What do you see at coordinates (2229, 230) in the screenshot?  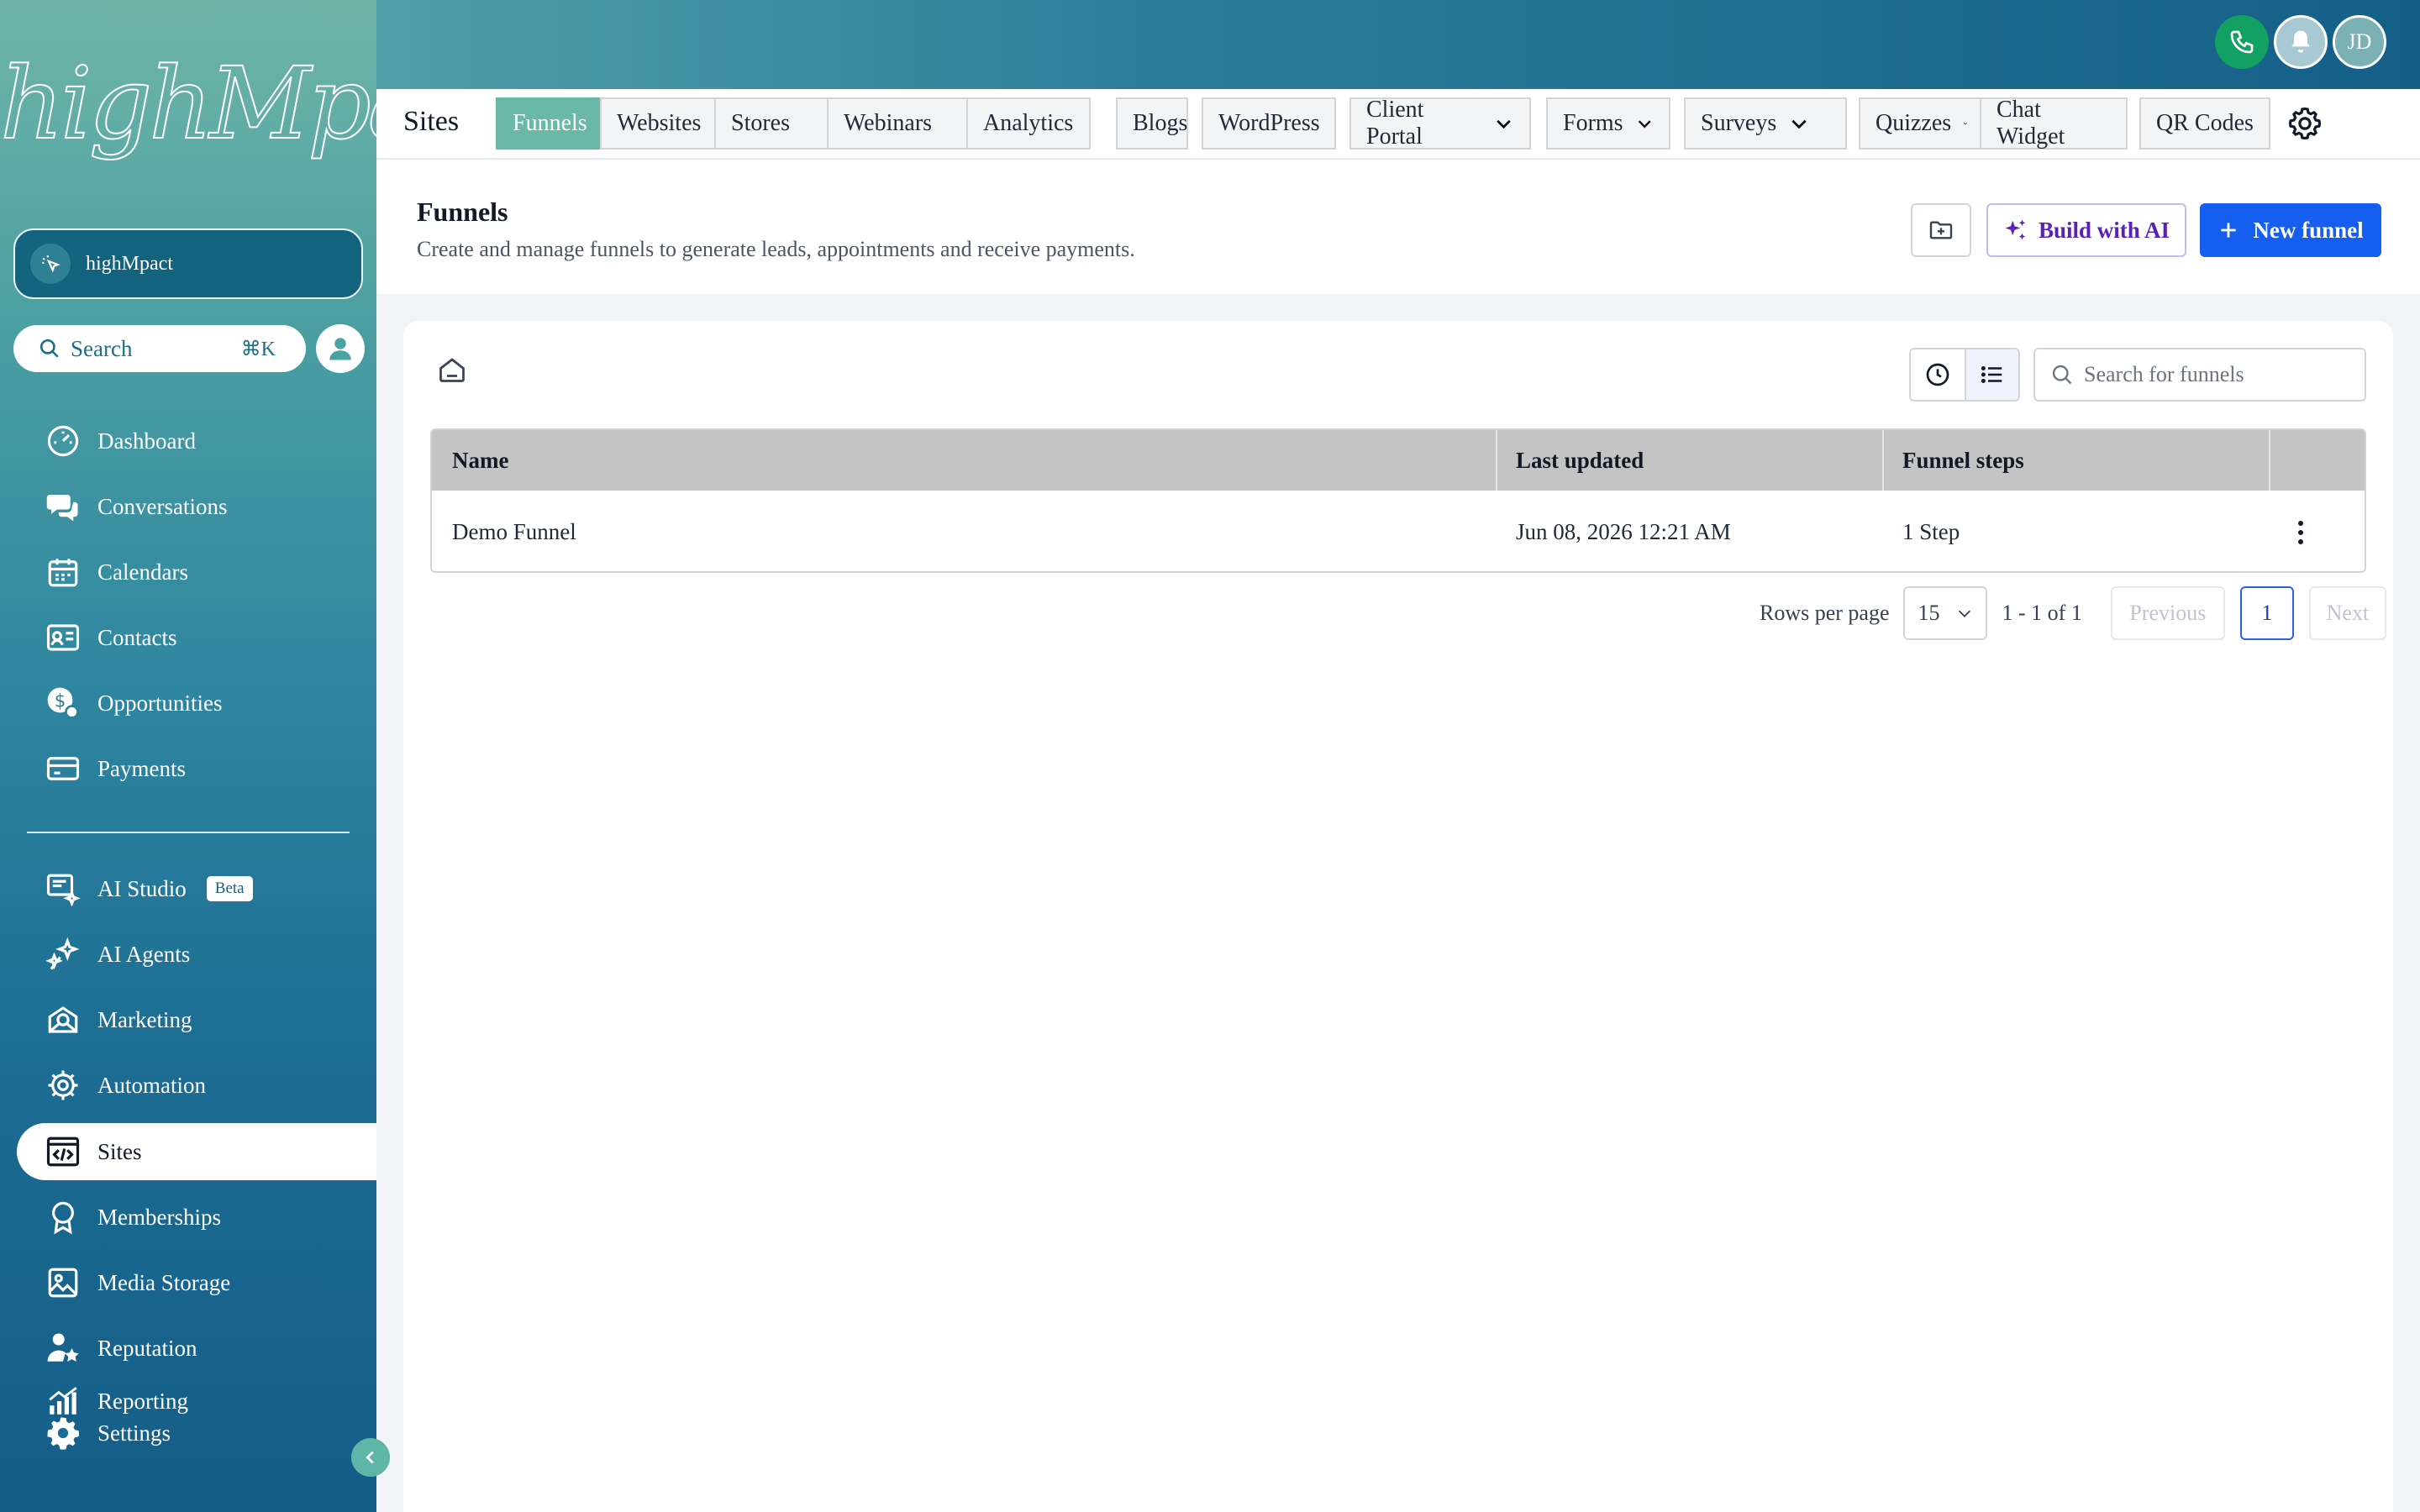 I see `plus-icon` at bounding box center [2229, 230].